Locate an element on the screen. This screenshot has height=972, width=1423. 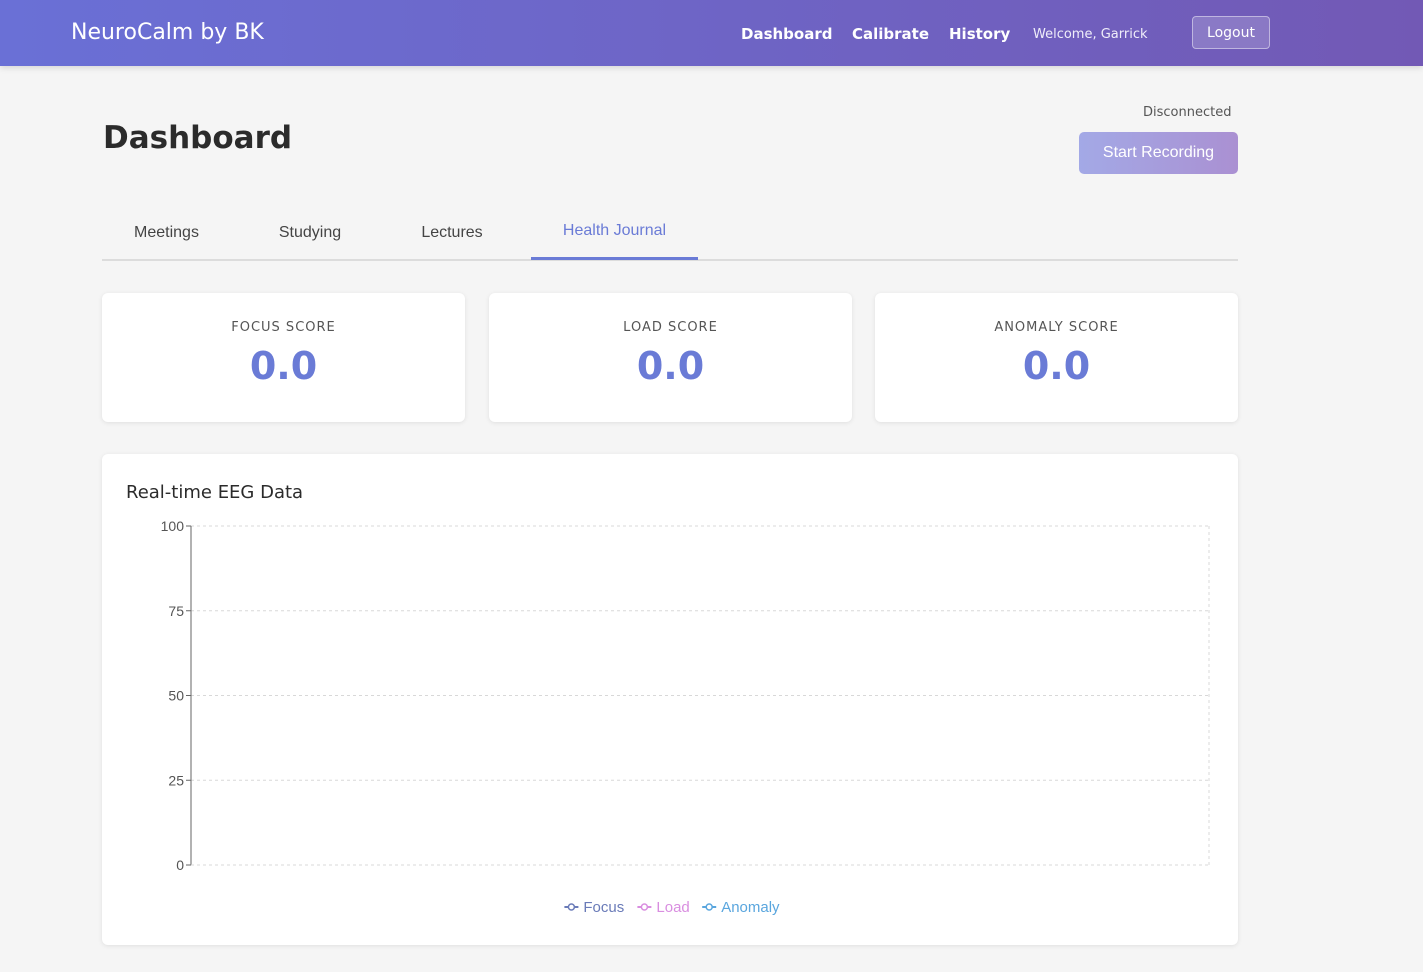
anomaly-score-card: ANOMALY SCORE 0.0 is located at coordinates (1056, 357).